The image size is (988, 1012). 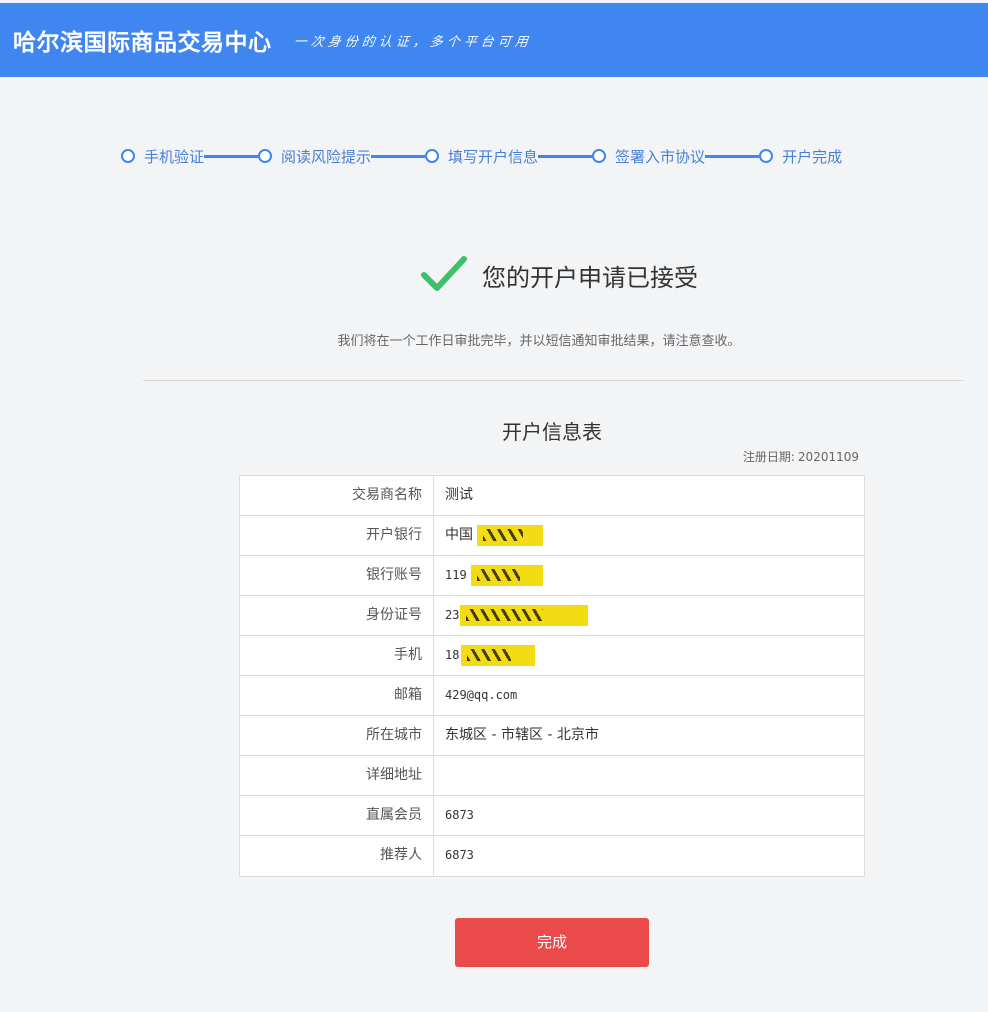 I want to click on row-label: 所在城市, so click(x=337, y=735).